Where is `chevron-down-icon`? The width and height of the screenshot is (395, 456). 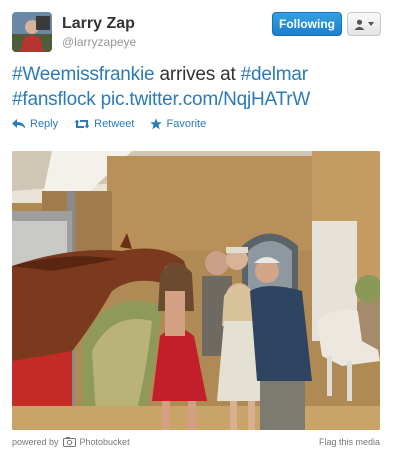 chevron-down-icon is located at coordinates (371, 24).